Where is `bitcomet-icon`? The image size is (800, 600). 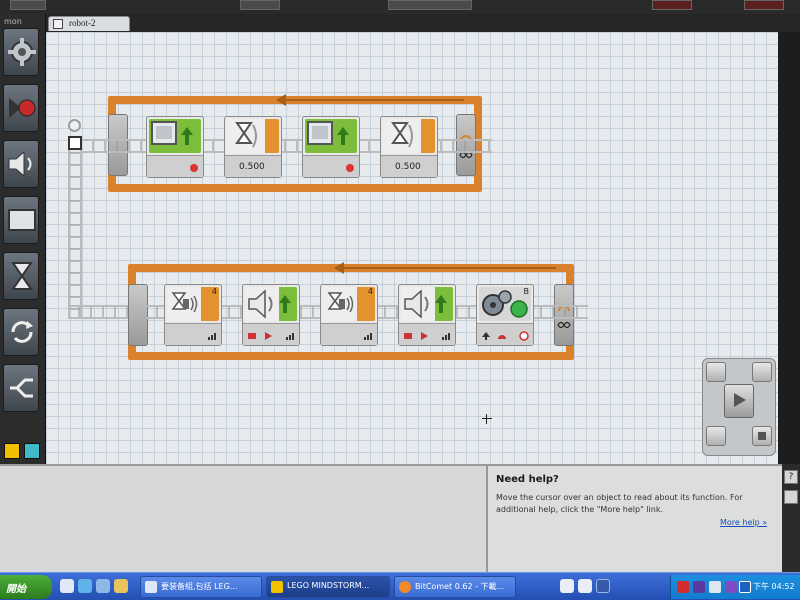
bitcomet-icon is located at coordinates (405, 587).